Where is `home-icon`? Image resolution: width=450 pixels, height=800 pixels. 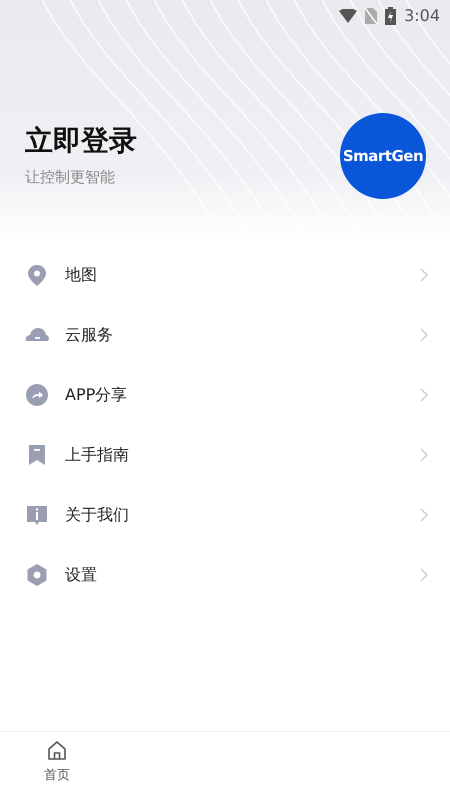 home-icon is located at coordinates (57, 751).